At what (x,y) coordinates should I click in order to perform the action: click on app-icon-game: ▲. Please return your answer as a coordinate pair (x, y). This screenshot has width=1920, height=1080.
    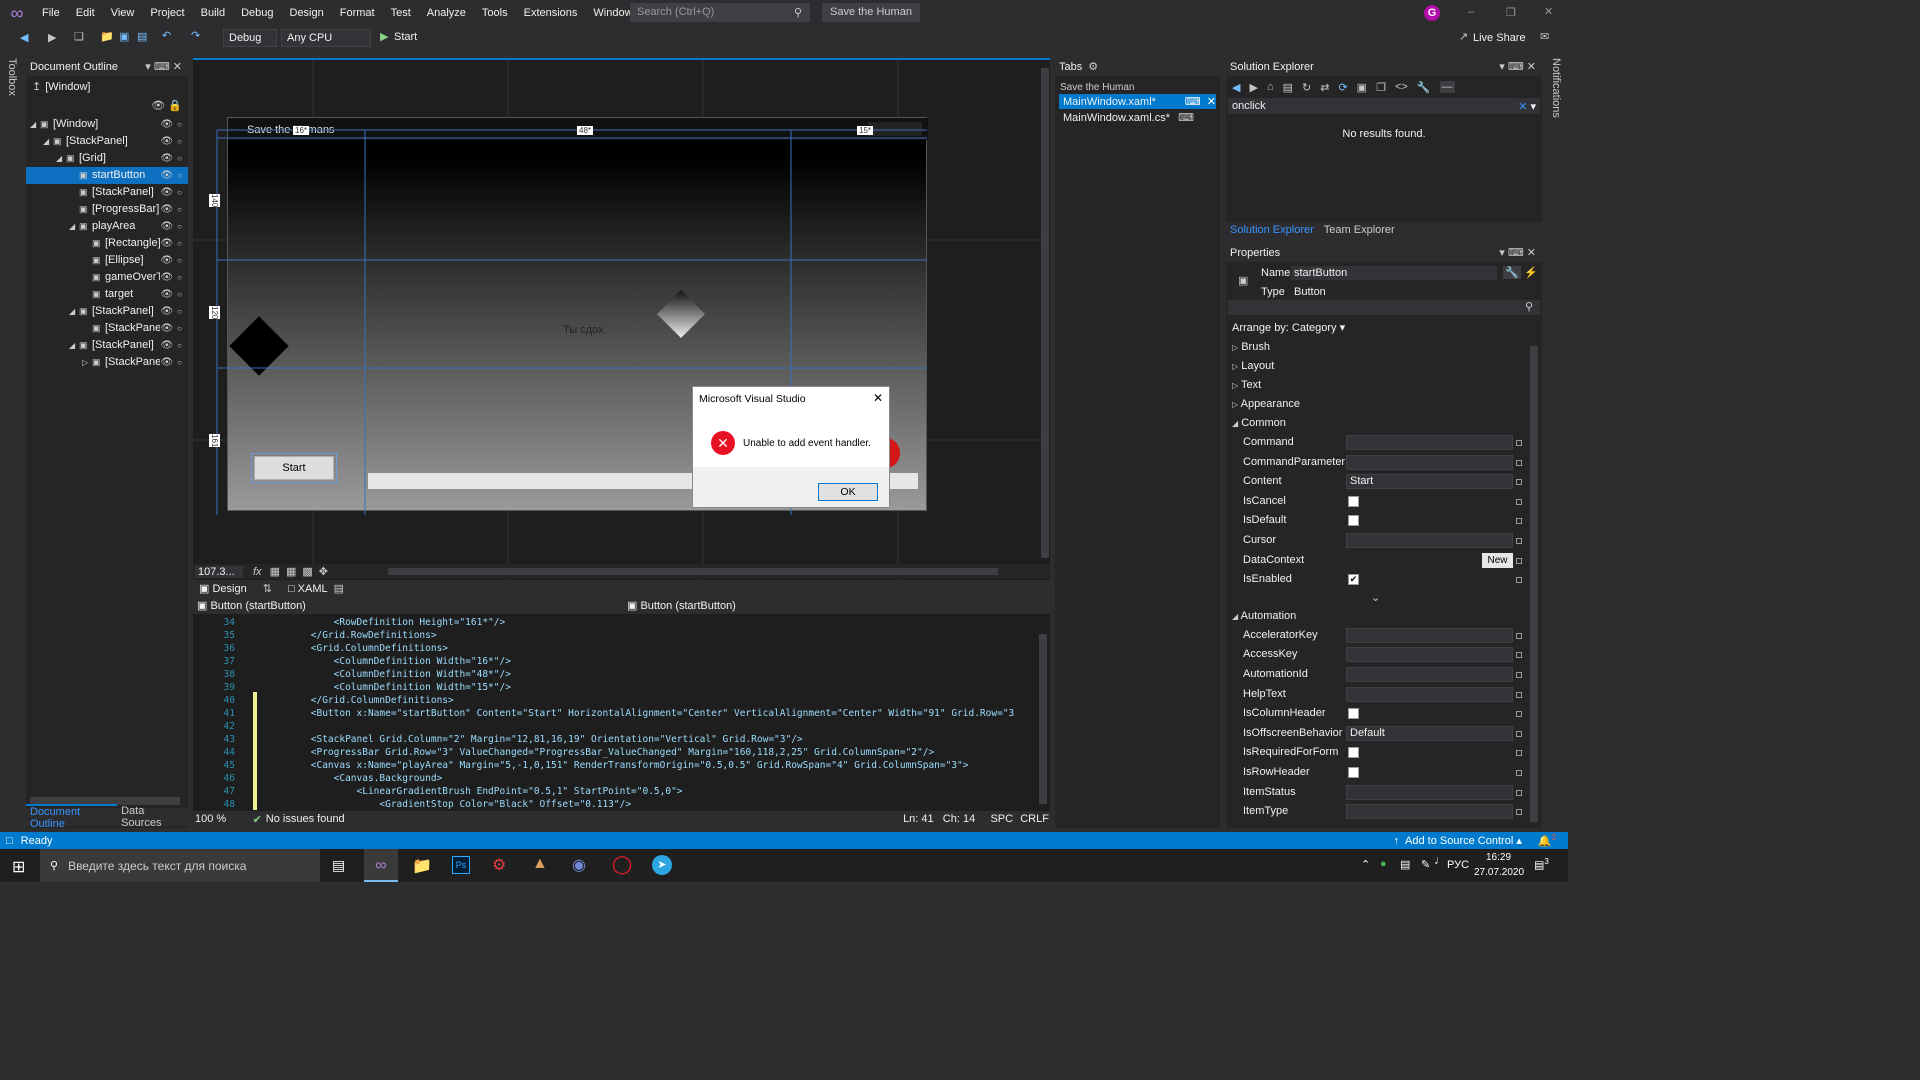
    Looking at the image, I should click on (540, 864).